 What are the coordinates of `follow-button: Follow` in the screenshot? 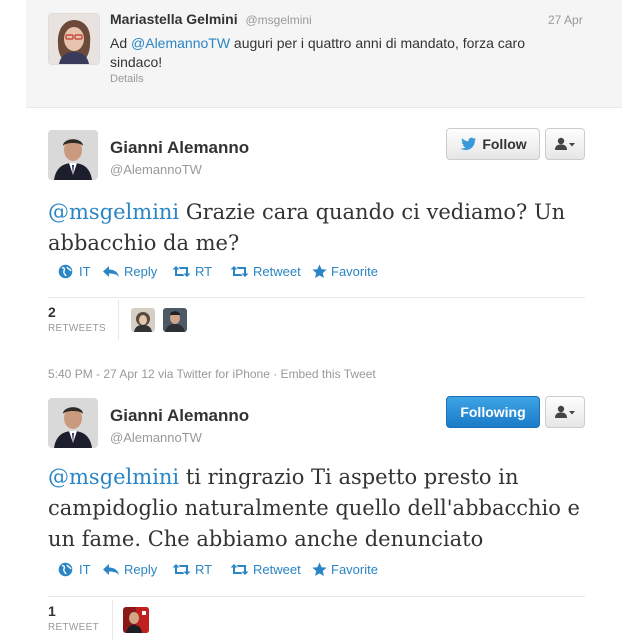 It's located at (493, 144).